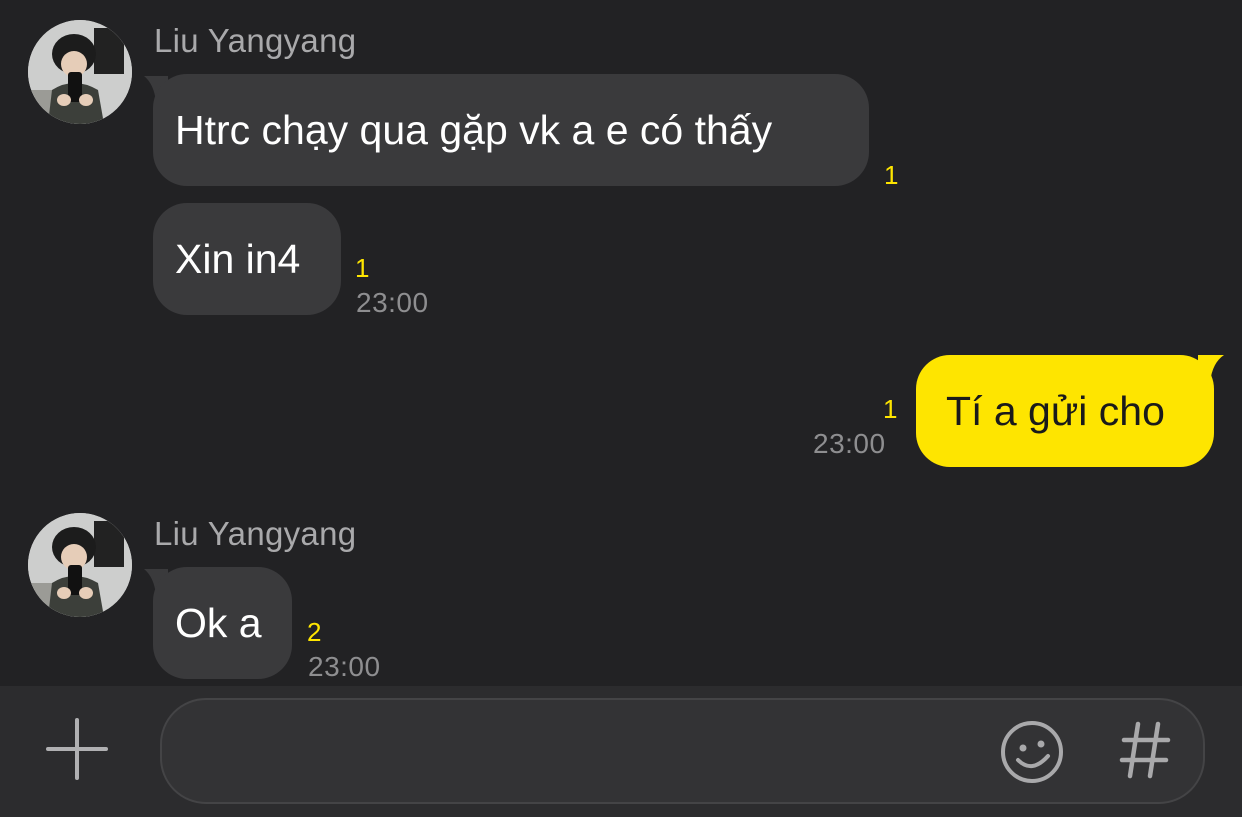 Image resolution: width=1242 pixels, height=817 pixels. What do you see at coordinates (77, 749) in the screenshot?
I see `plus-icon` at bounding box center [77, 749].